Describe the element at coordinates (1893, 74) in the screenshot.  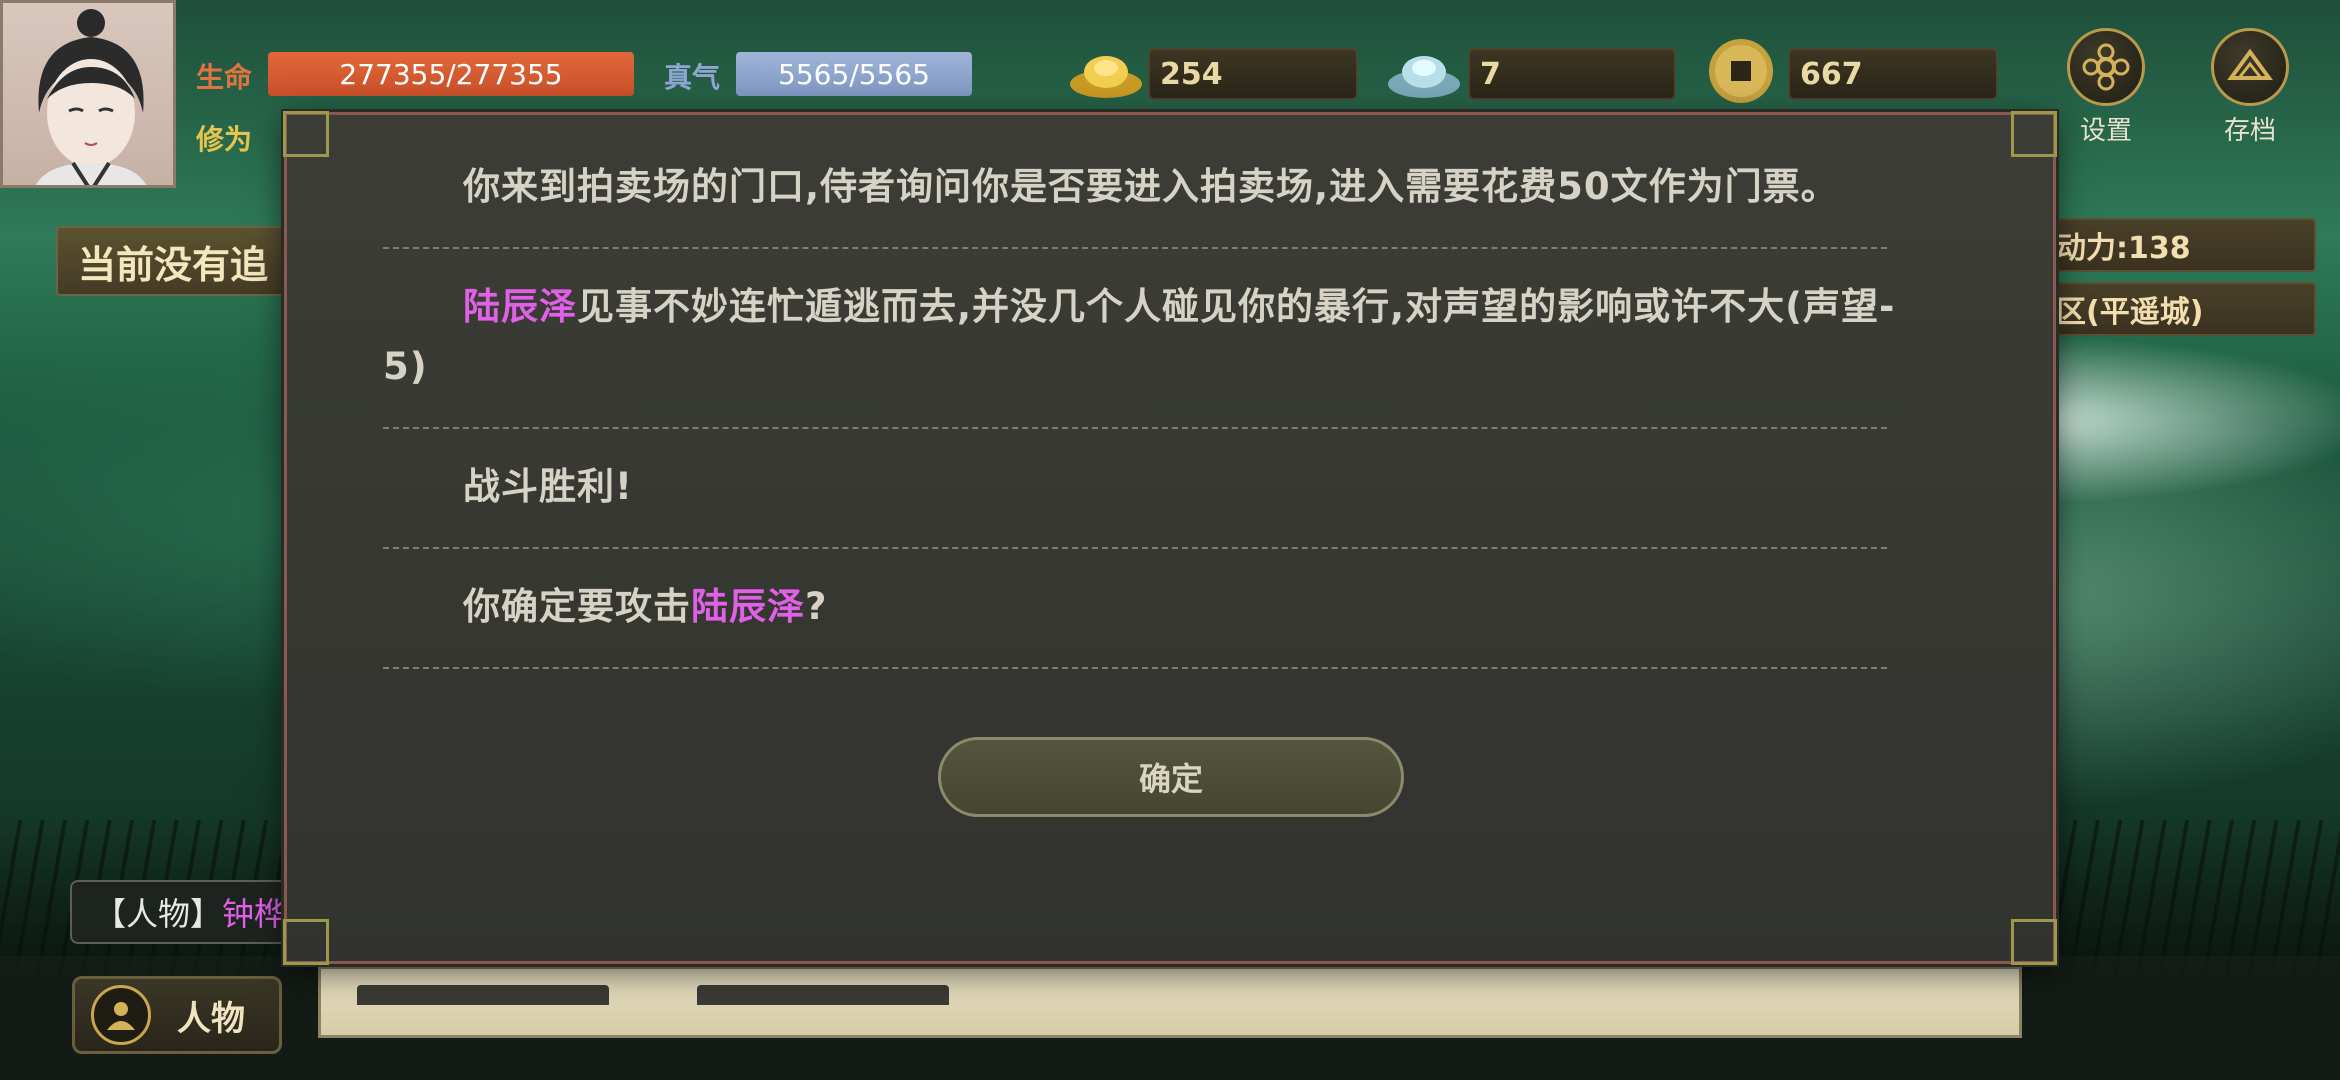
I see `copper-amount: 667` at that location.